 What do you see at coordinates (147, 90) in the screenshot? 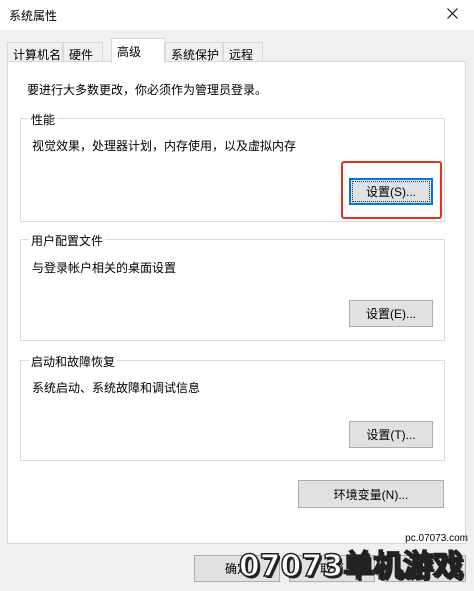
I see `admin-notice: 要进行大多数更改，你必须作为管理员登录。` at bounding box center [147, 90].